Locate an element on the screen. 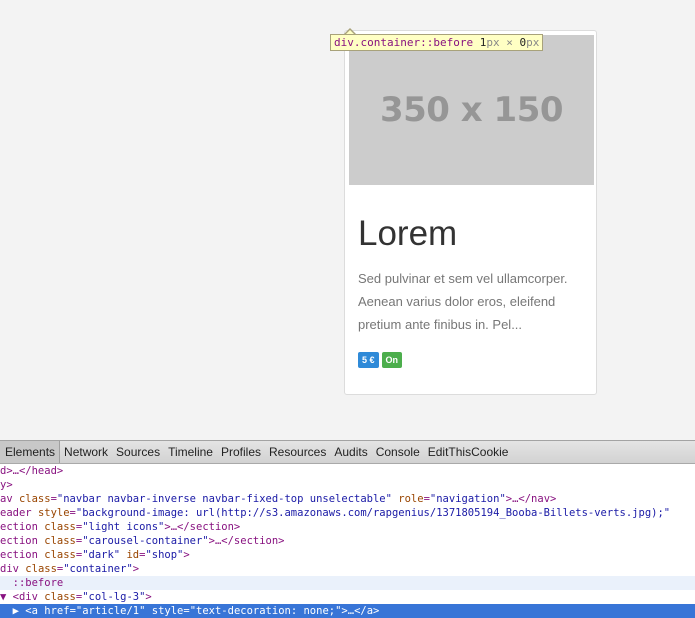  tab-profiles: Profiles is located at coordinates (241, 452).